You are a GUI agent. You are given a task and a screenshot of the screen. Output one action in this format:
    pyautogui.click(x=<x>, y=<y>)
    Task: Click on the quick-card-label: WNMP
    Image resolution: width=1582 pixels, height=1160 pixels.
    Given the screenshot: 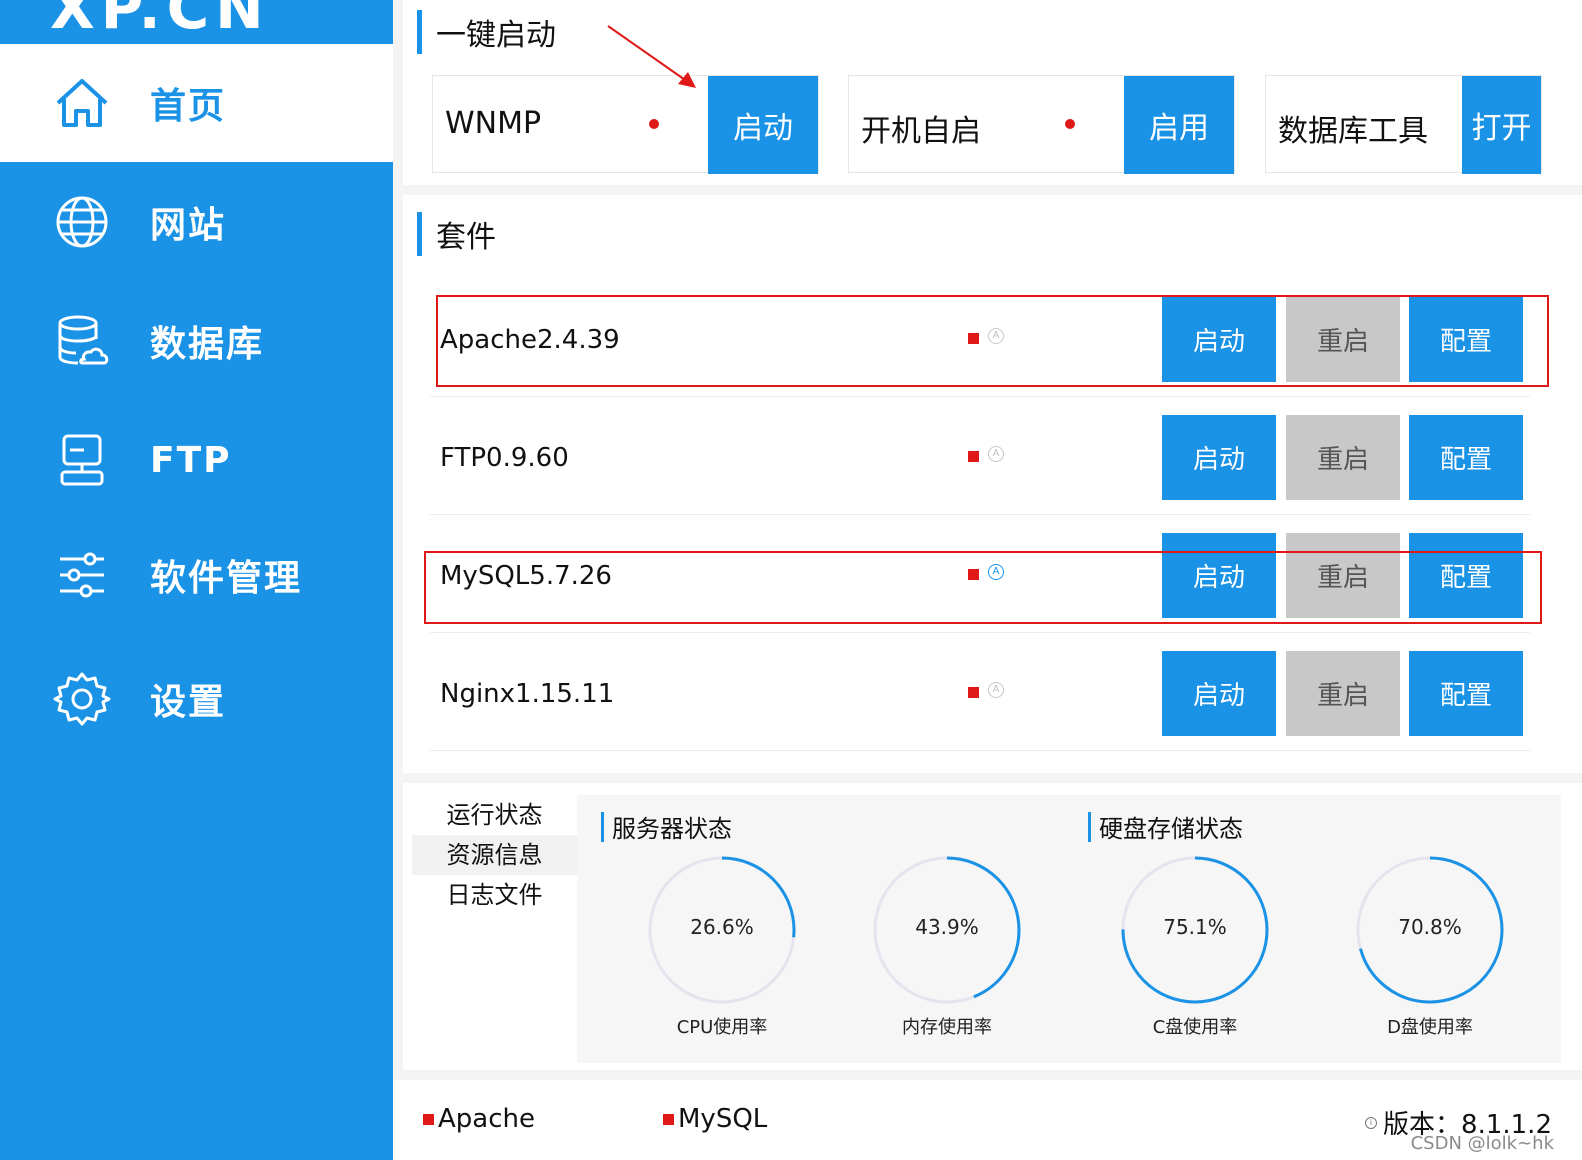 What is the action you would take?
    pyautogui.click(x=493, y=123)
    